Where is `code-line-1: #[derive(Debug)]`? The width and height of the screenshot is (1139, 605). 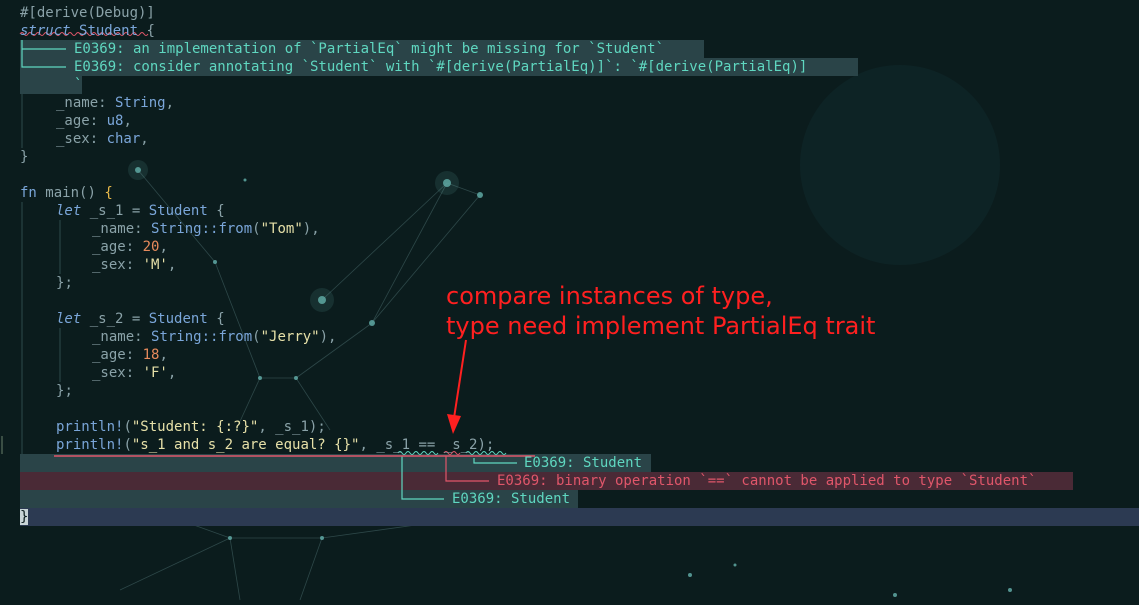 code-line-1: #[derive(Debug)] is located at coordinates (87, 13).